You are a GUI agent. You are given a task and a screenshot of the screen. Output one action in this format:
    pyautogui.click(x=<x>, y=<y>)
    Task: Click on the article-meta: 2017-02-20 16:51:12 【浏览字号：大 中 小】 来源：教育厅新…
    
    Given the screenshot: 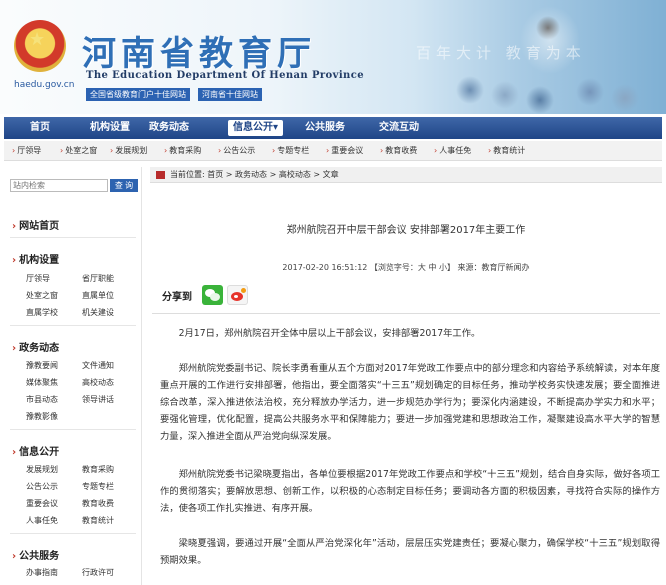 What is the action you would take?
    pyautogui.click(x=406, y=267)
    